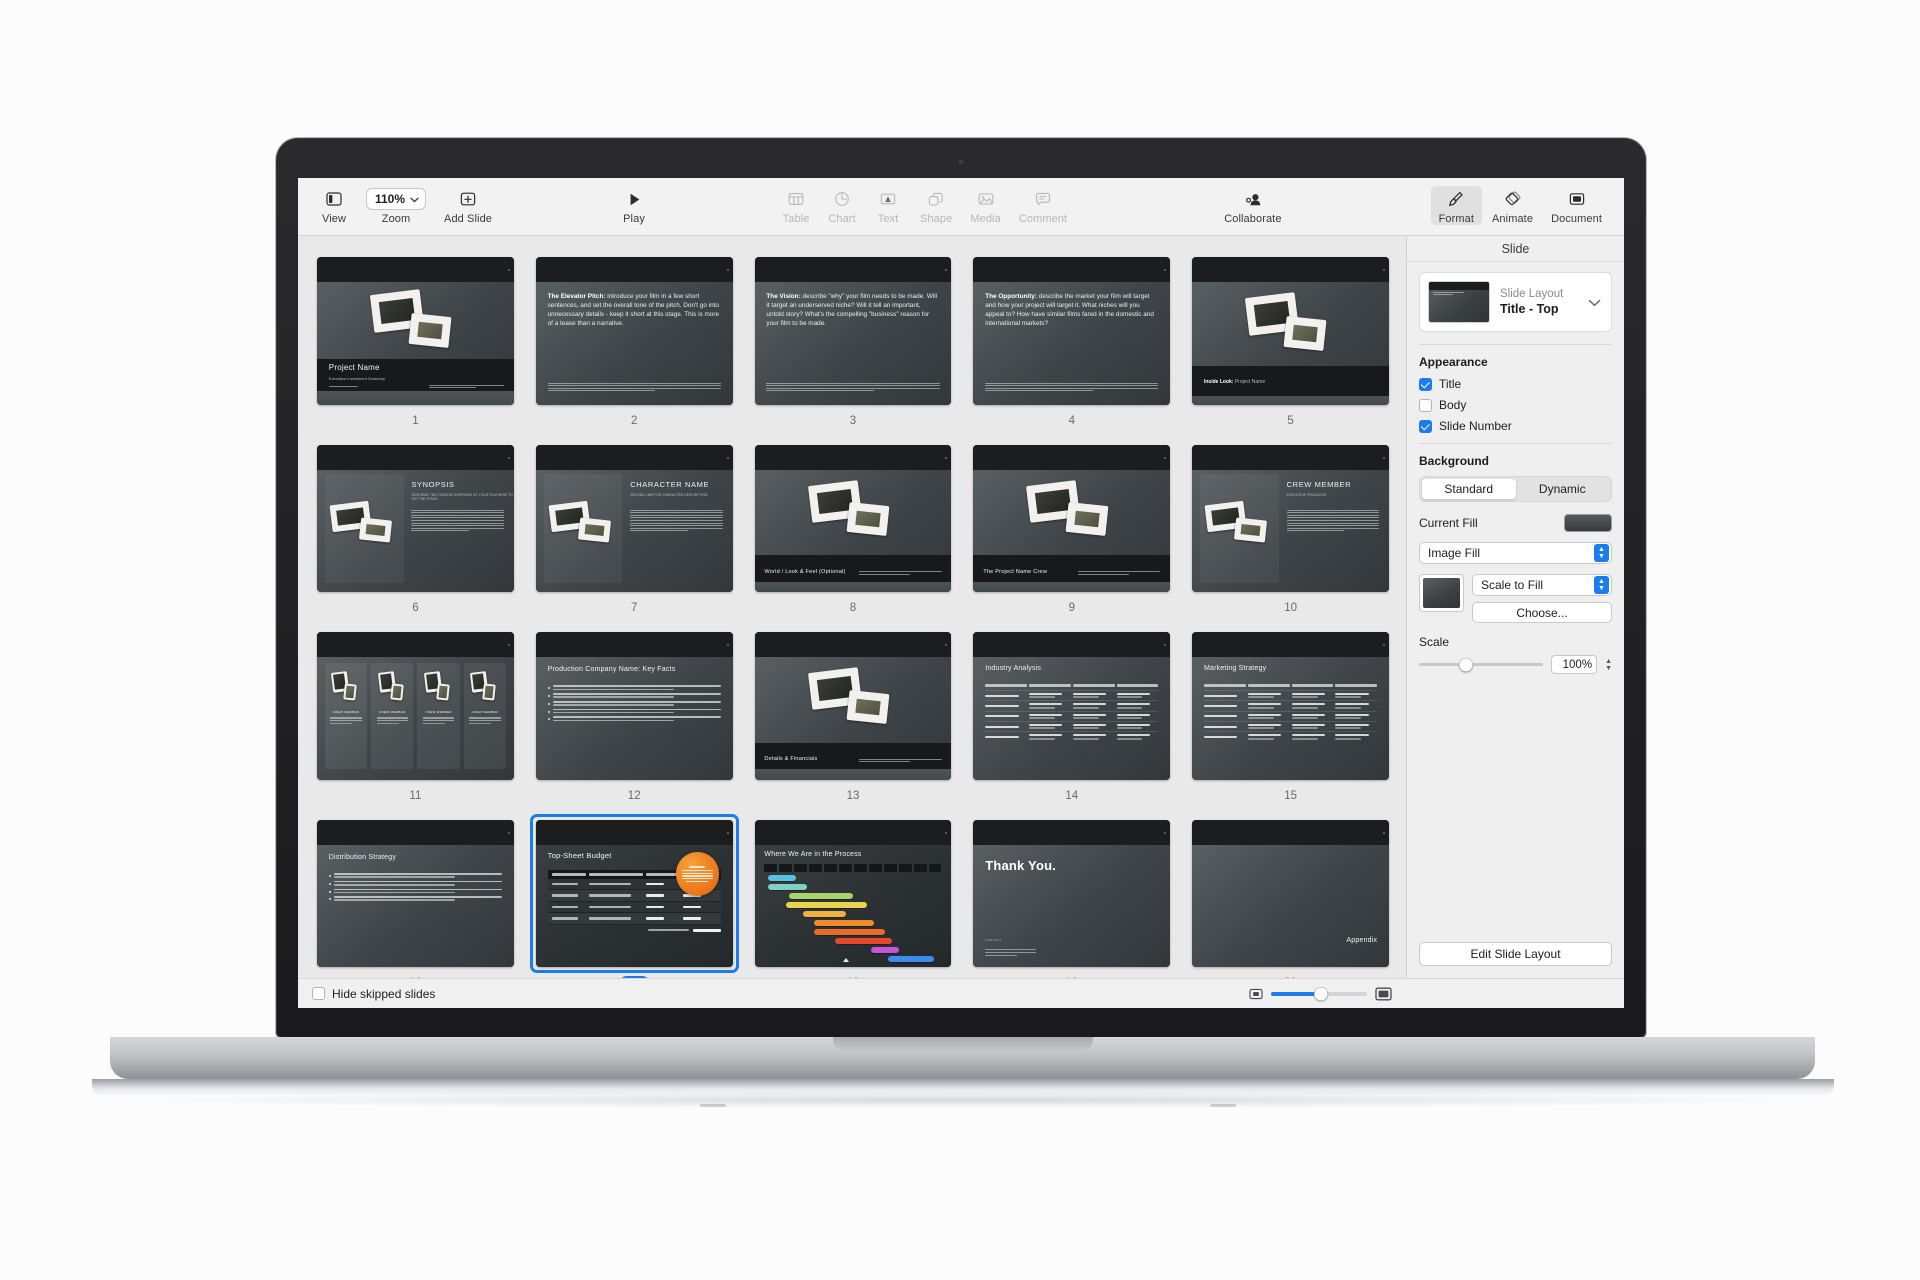 This screenshot has width=1920, height=1280. What do you see at coordinates (1574, 664) in the screenshot?
I see `scale-value-field: 100%` at bounding box center [1574, 664].